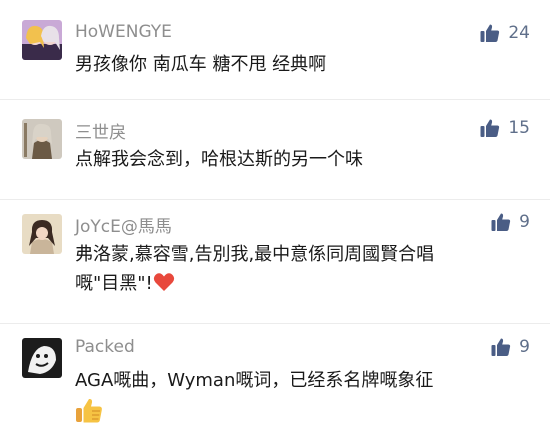 Image resolution: width=550 pixels, height=437 pixels. Describe the element at coordinates (164, 282) in the screenshot. I see `red-heart-icon` at that location.